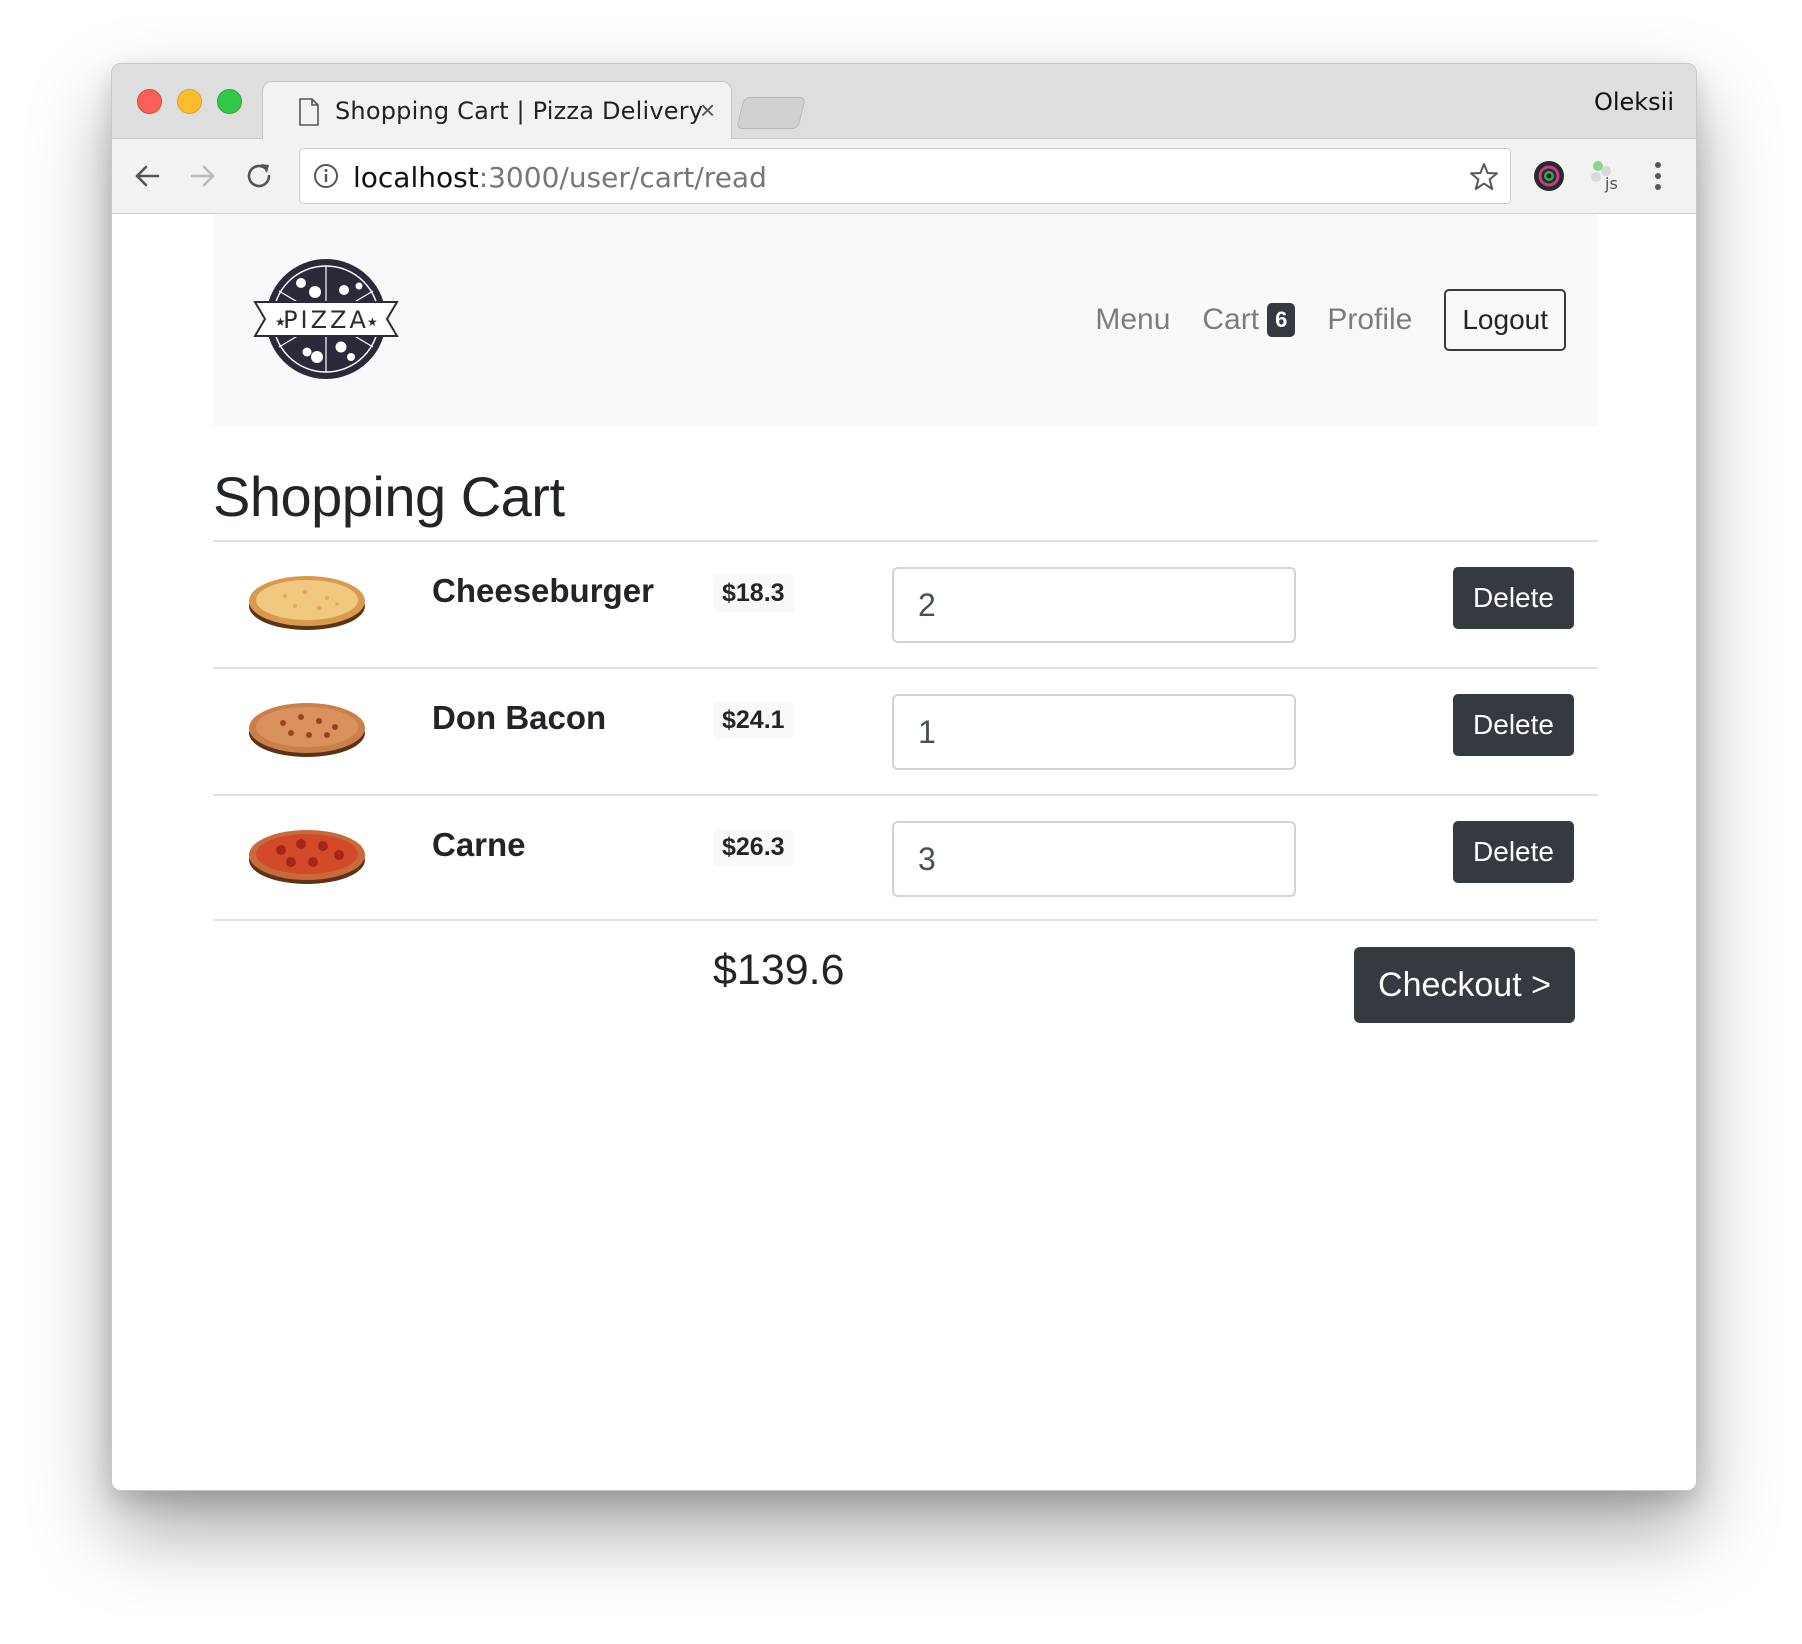 The height and width of the screenshot is (1644, 1802). Describe the element at coordinates (753, 593) in the screenshot. I see `item-price-badge: $18.3` at that location.